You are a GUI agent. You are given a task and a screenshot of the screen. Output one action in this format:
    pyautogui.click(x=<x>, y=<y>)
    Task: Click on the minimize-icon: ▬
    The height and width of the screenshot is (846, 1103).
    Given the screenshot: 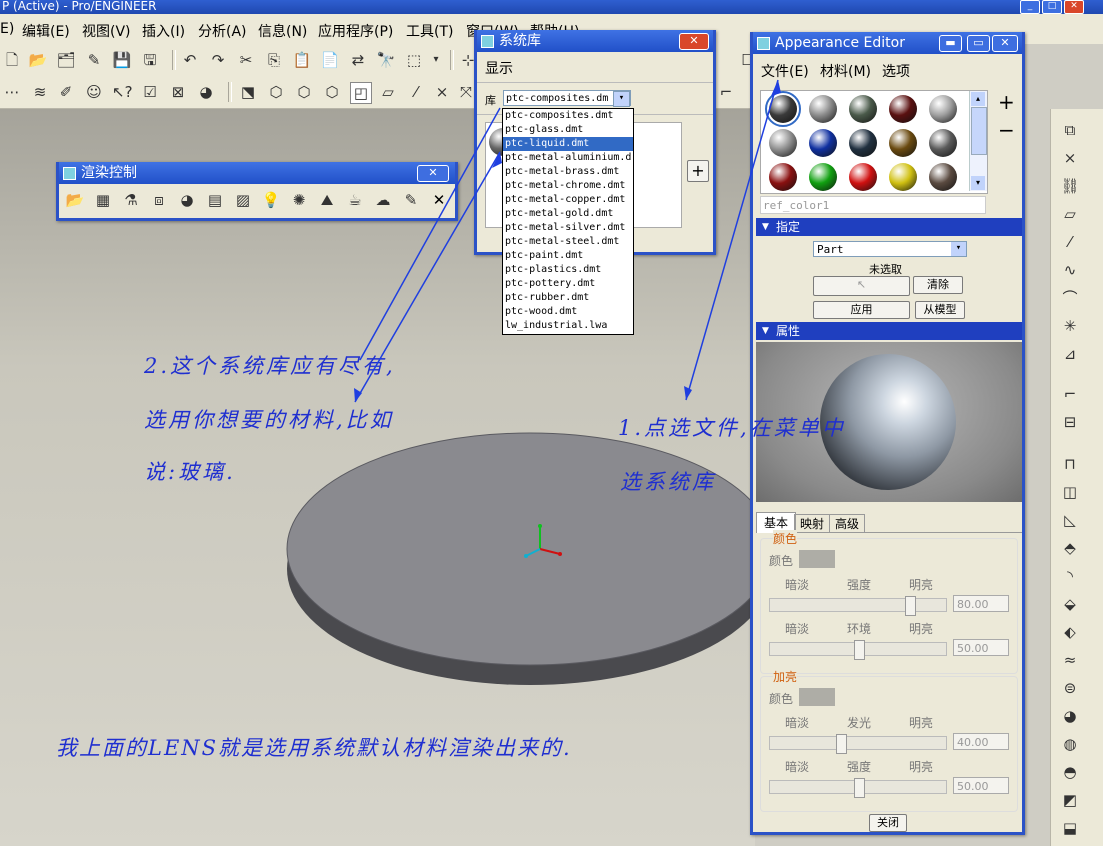 What is the action you would take?
    pyautogui.click(x=950, y=43)
    